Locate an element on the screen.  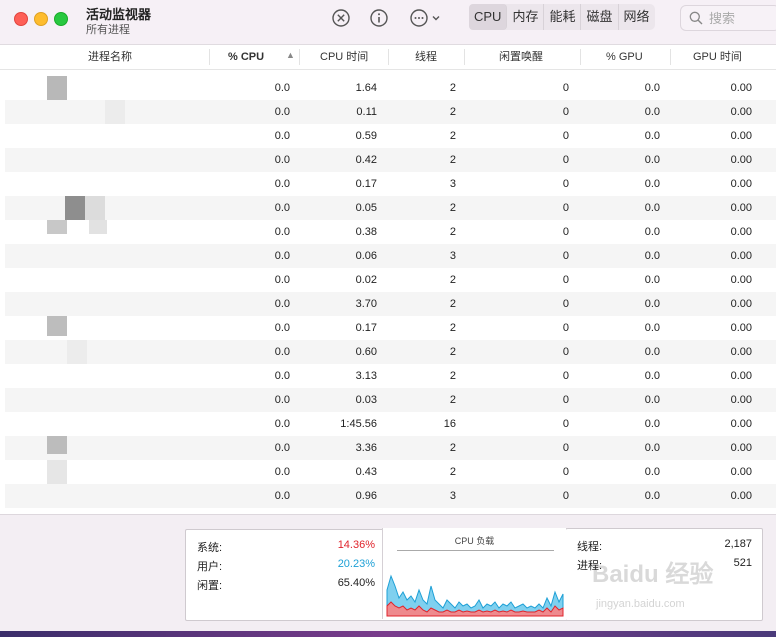
tab-cpu: CPU is located at coordinates (488, 17).